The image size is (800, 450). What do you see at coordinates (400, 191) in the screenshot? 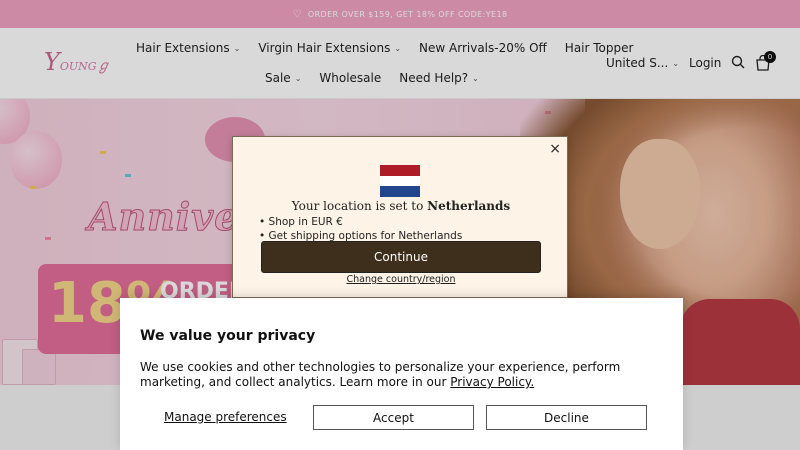
I see `flag-stripe-blue` at bounding box center [400, 191].